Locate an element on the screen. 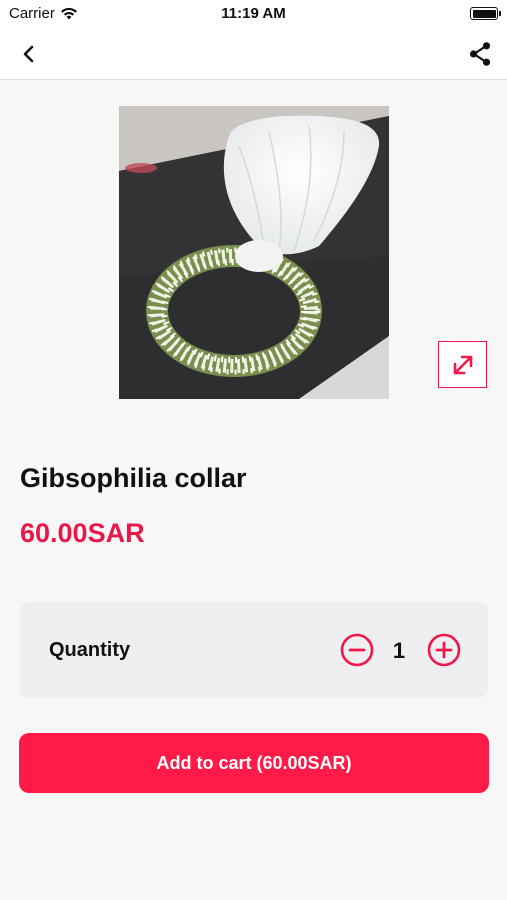  share-icon is located at coordinates (480, 54).